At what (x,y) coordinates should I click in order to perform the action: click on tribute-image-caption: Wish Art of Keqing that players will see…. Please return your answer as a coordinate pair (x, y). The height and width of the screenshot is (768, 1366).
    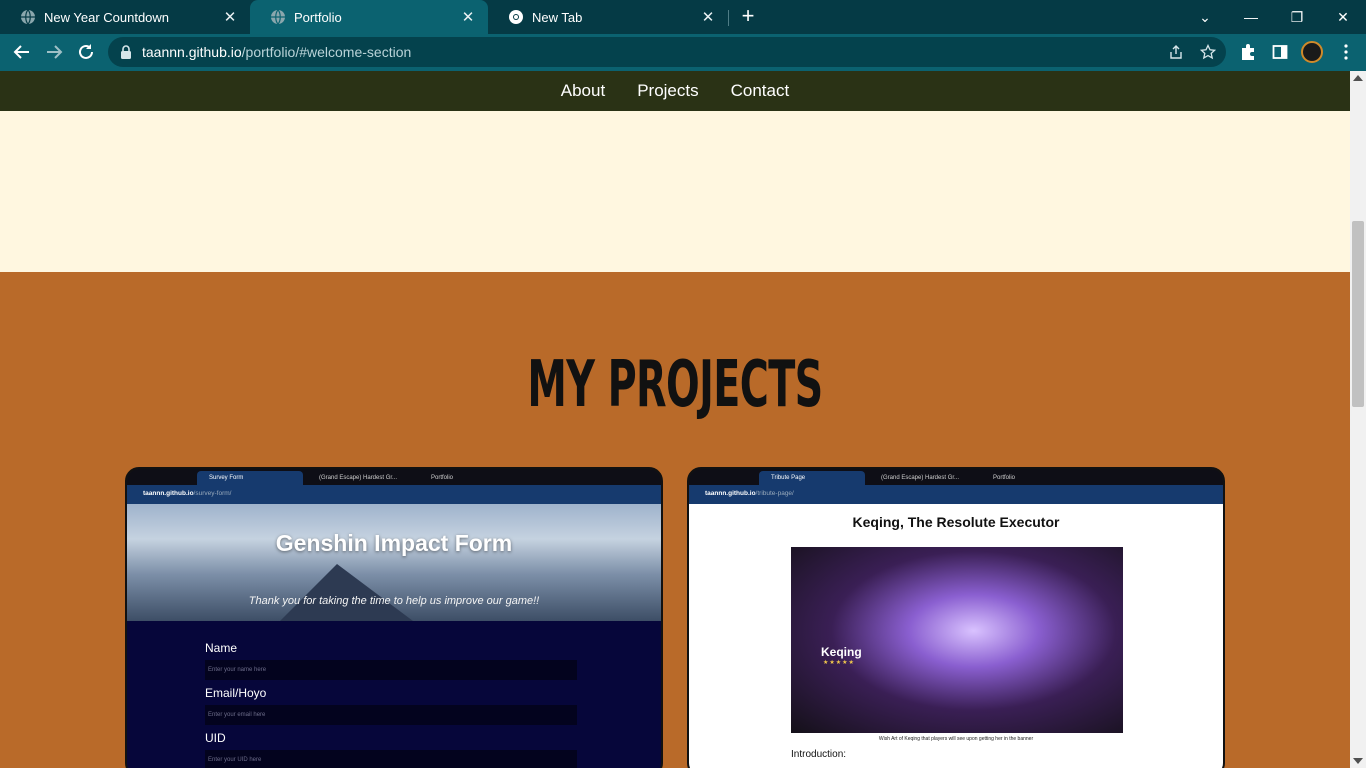
    Looking at the image, I should click on (956, 739).